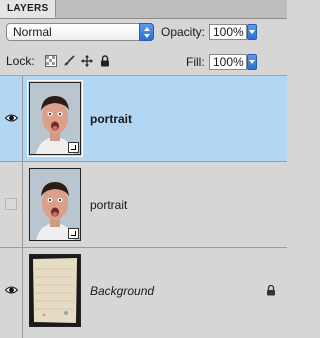 The width and height of the screenshot is (320, 338). Describe the element at coordinates (51, 61) in the screenshot. I see `lock-transparent-pixels-icon` at that location.